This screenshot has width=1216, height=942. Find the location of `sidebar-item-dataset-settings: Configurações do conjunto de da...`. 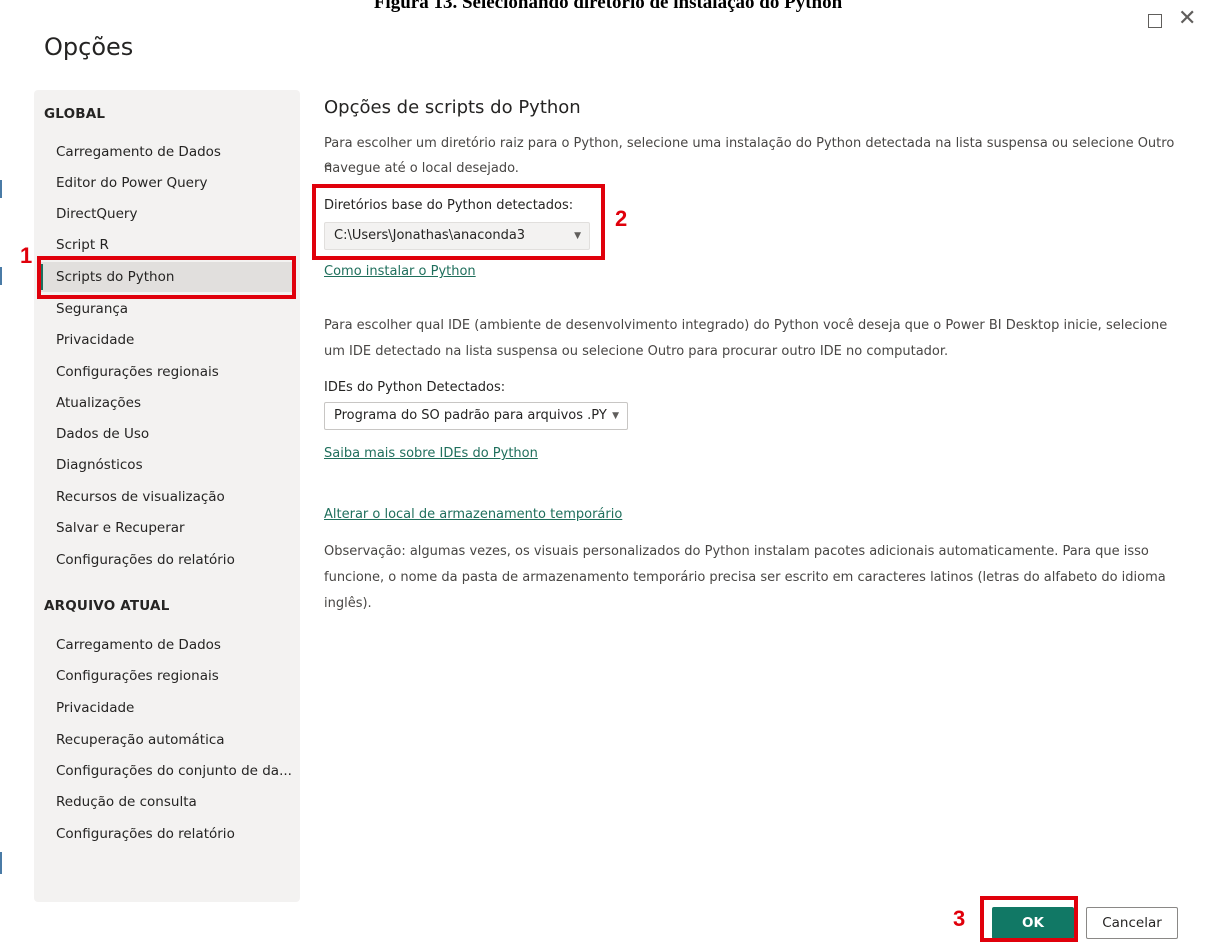

sidebar-item-dataset-settings: Configurações do conjunto de da... is located at coordinates (166, 771).